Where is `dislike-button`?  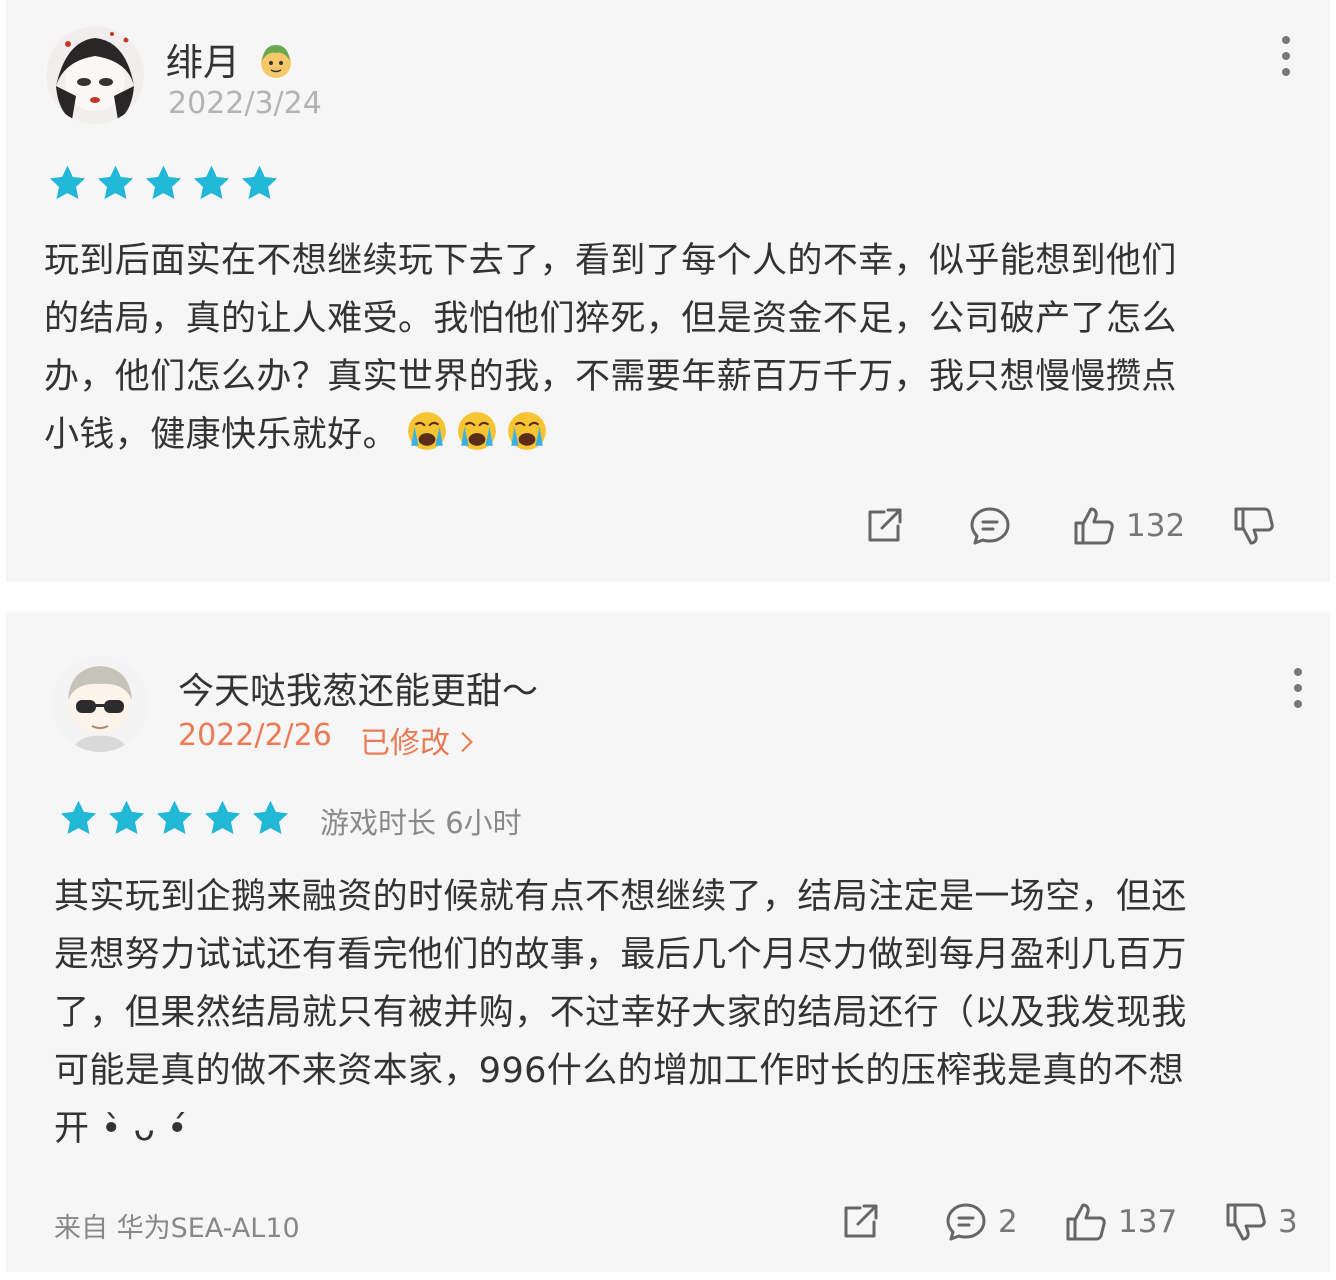
dislike-button is located at coordinates (1254, 526).